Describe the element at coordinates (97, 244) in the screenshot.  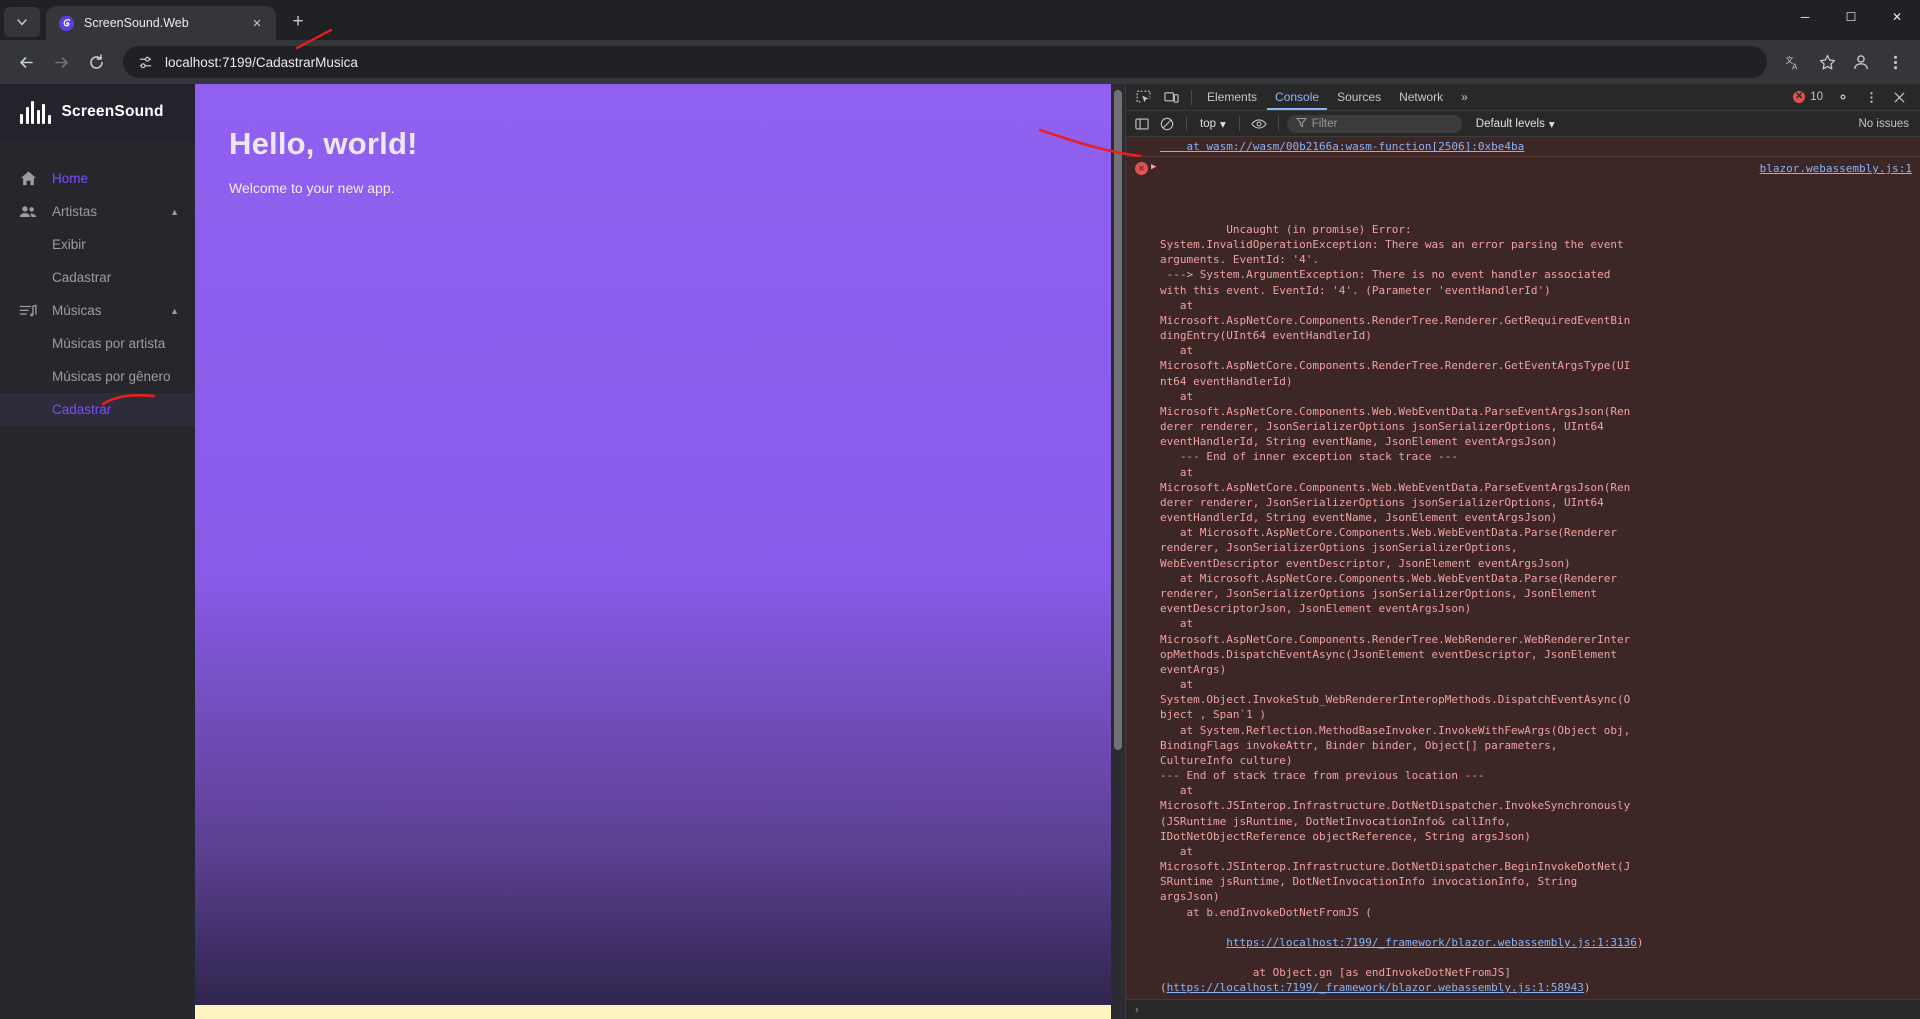
I see `sidebar-item-artistas-exibir: Exibir` at that location.